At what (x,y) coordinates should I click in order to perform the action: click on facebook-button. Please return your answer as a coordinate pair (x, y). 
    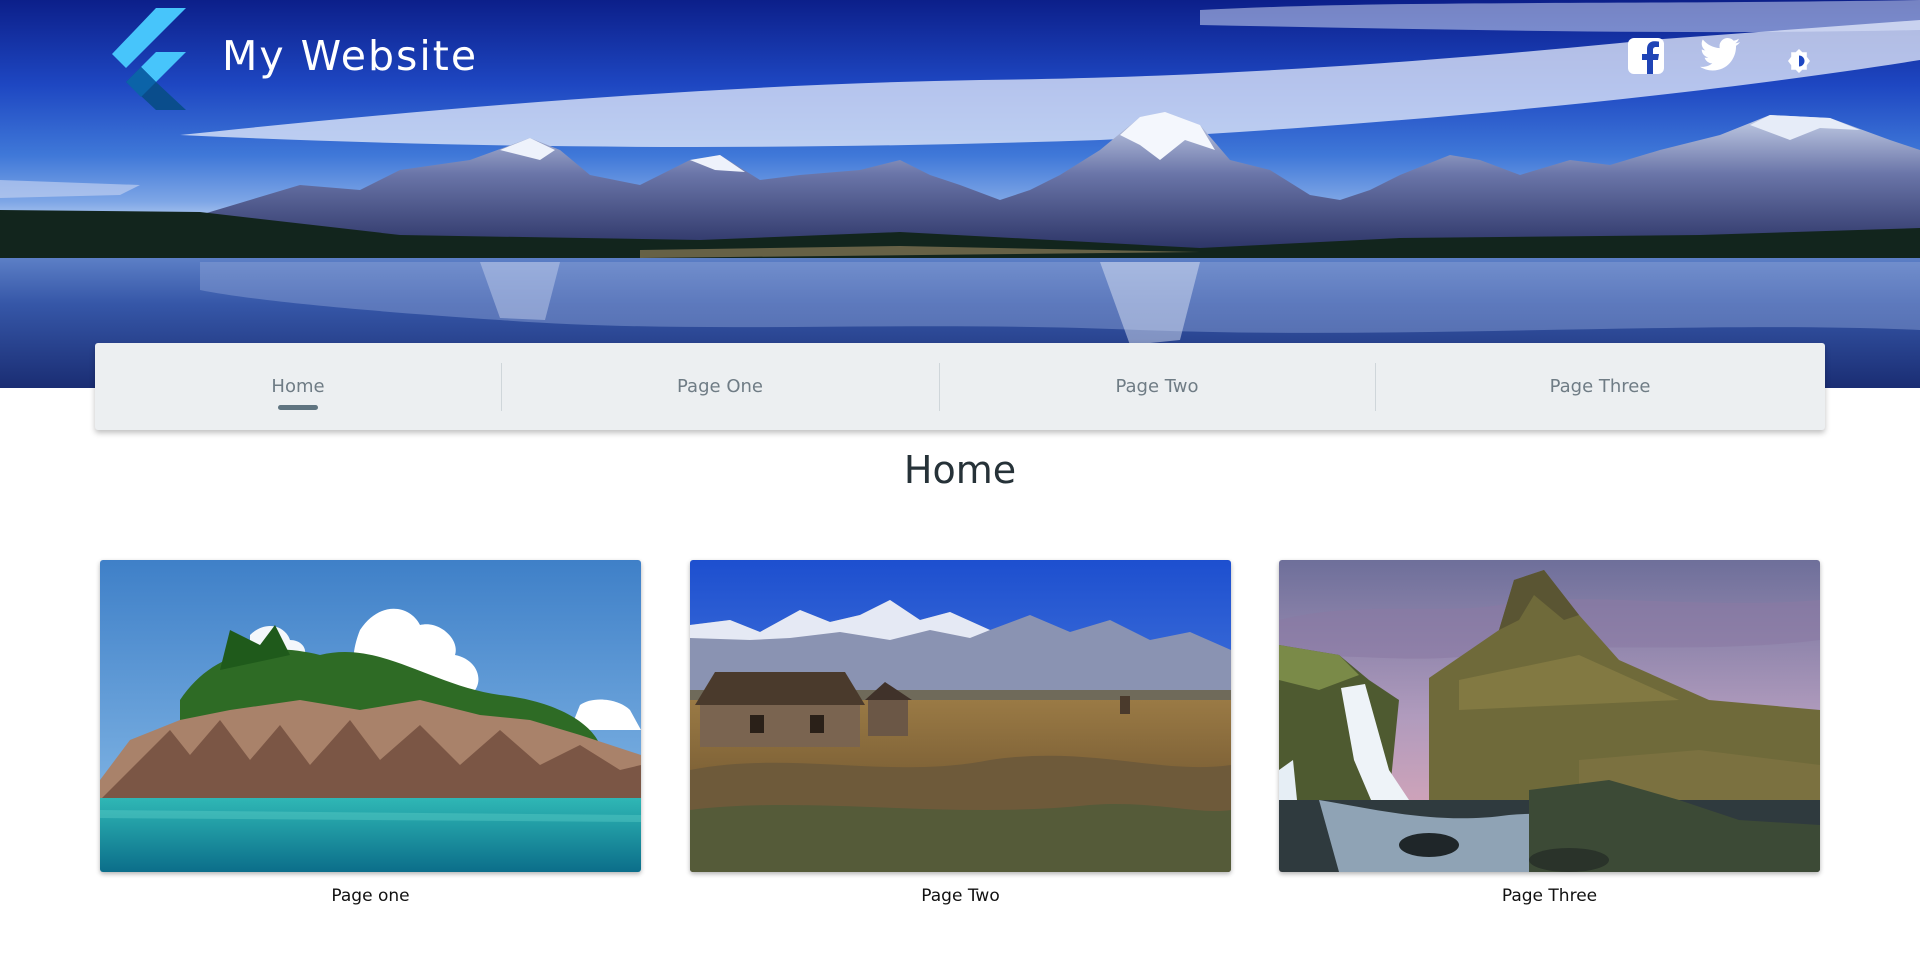
    Looking at the image, I should click on (1646, 56).